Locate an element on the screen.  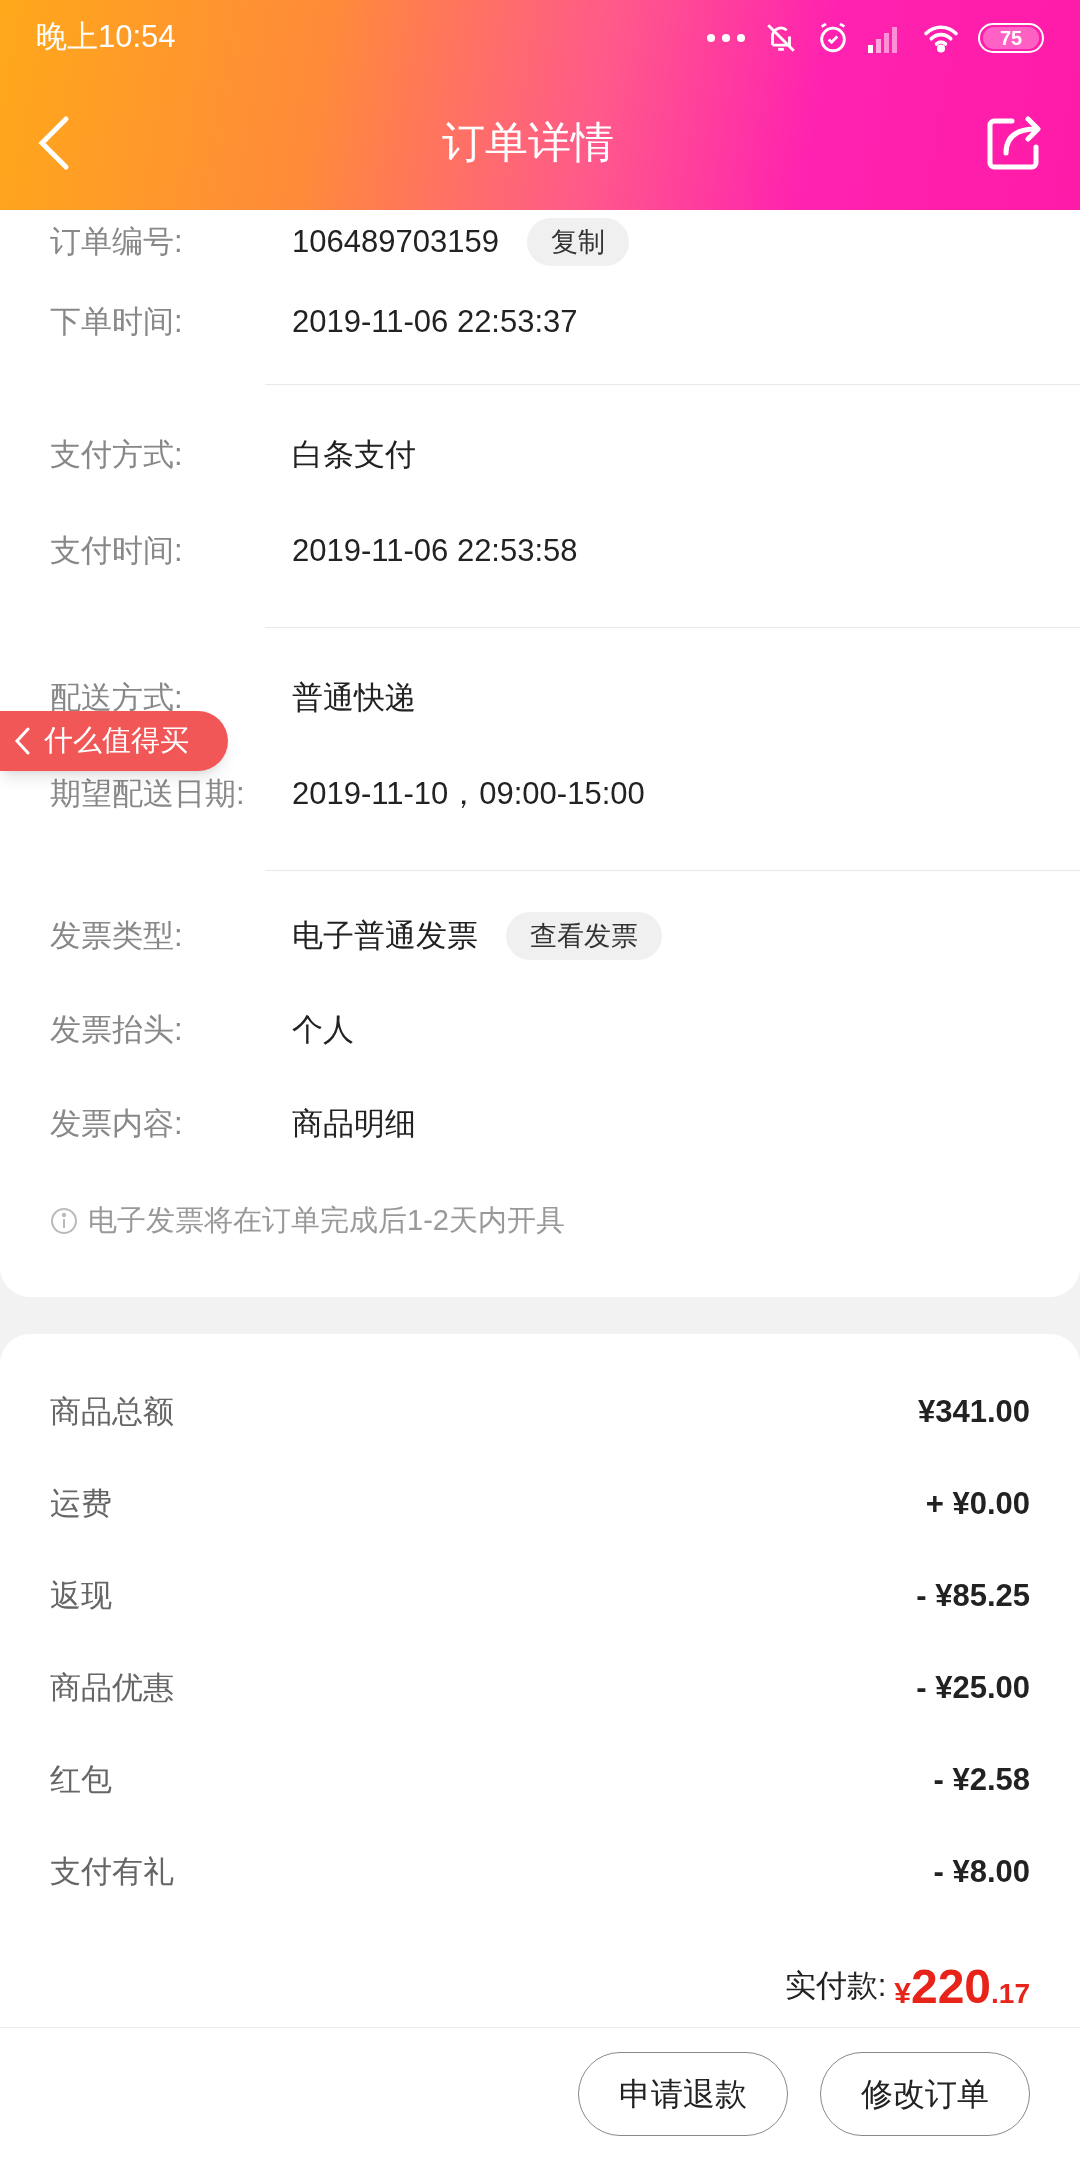
more-dots-icon is located at coordinates (726, 37).